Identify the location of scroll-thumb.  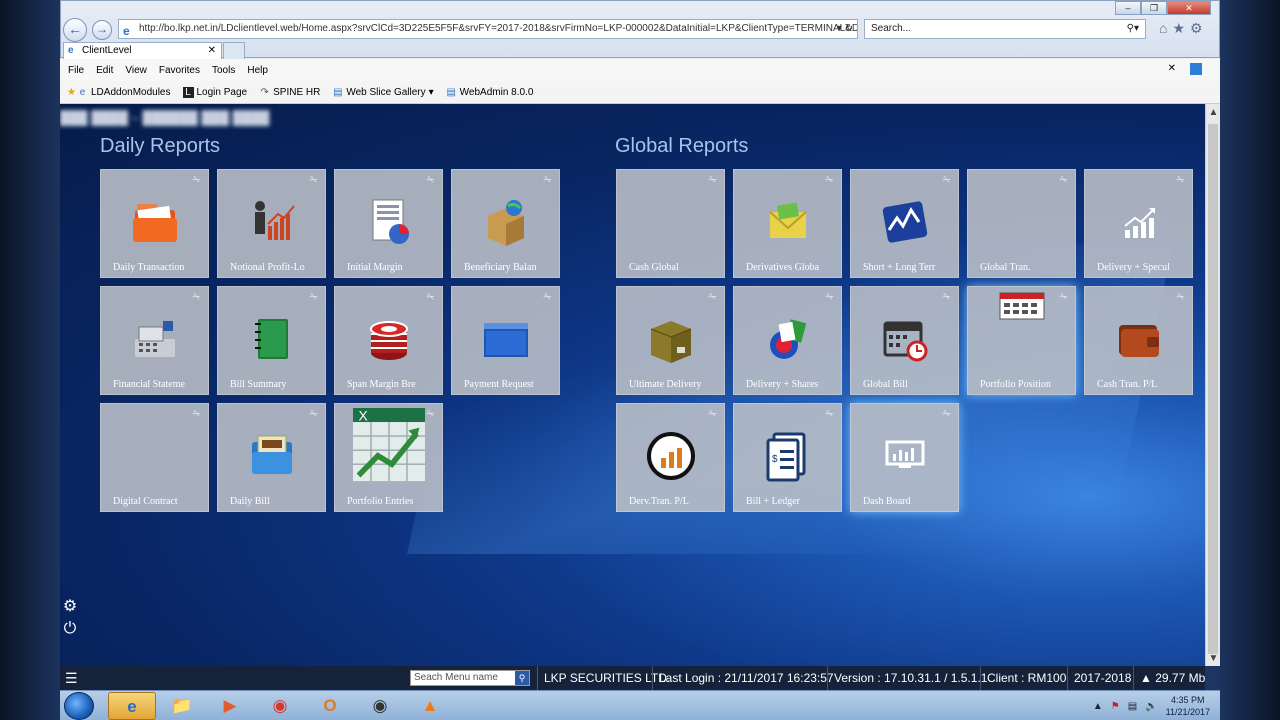
(1213, 389).